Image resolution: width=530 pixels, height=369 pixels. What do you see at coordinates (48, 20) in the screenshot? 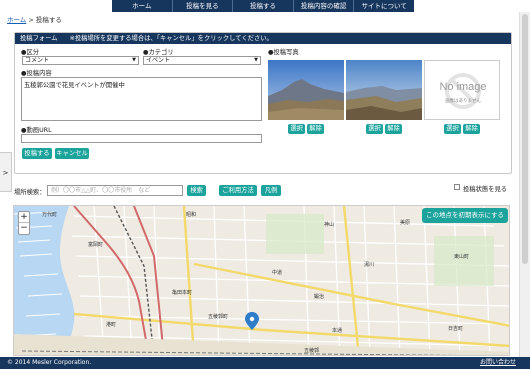
I see `breadcrumb-current: 投稿する` at bounding box center [48, 20].